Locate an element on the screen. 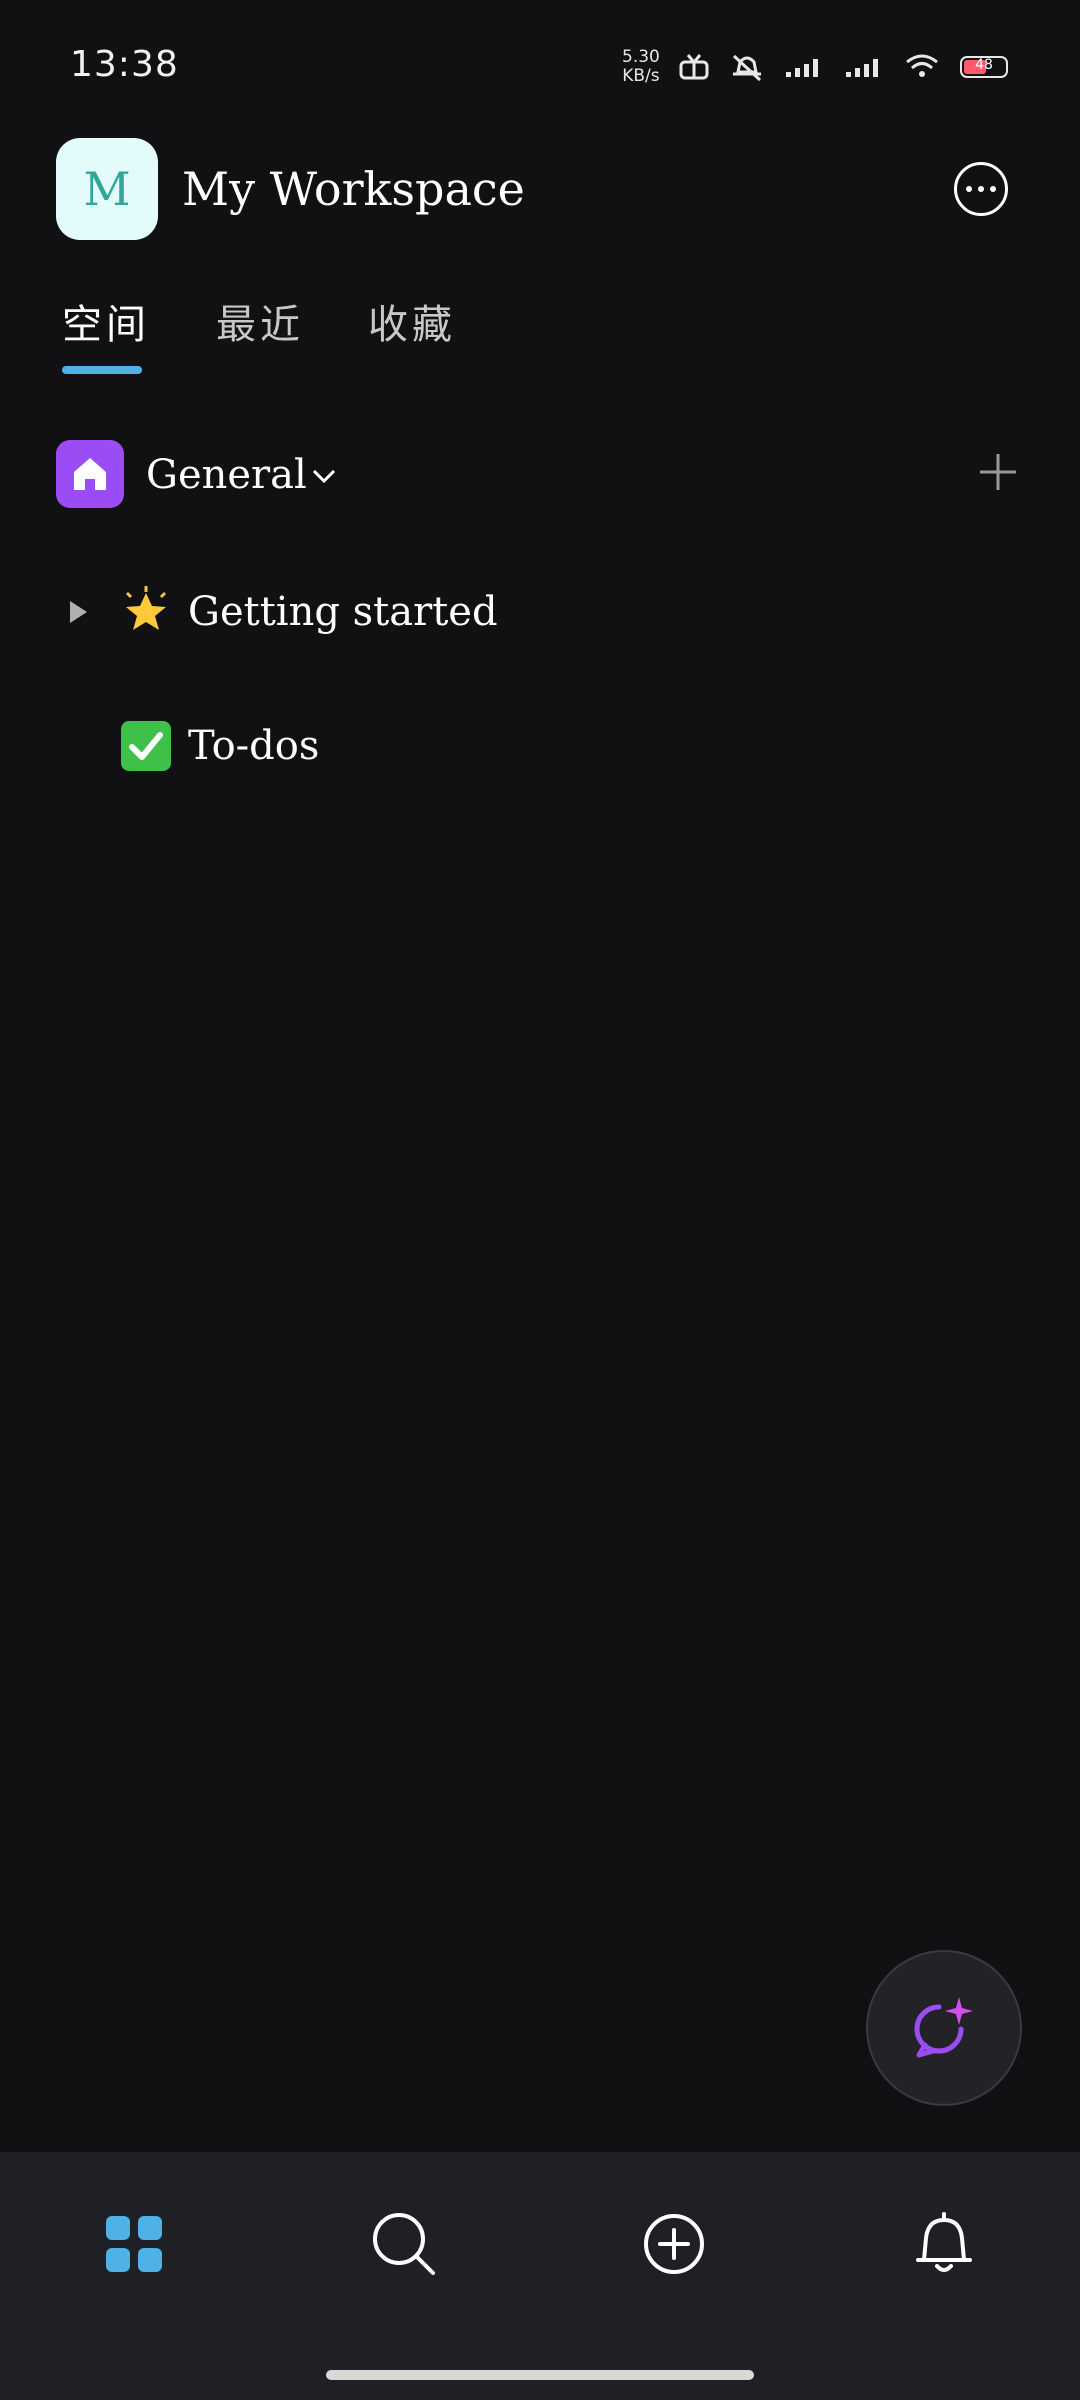  page-title: To-dos is located at coordinates (254, 746).